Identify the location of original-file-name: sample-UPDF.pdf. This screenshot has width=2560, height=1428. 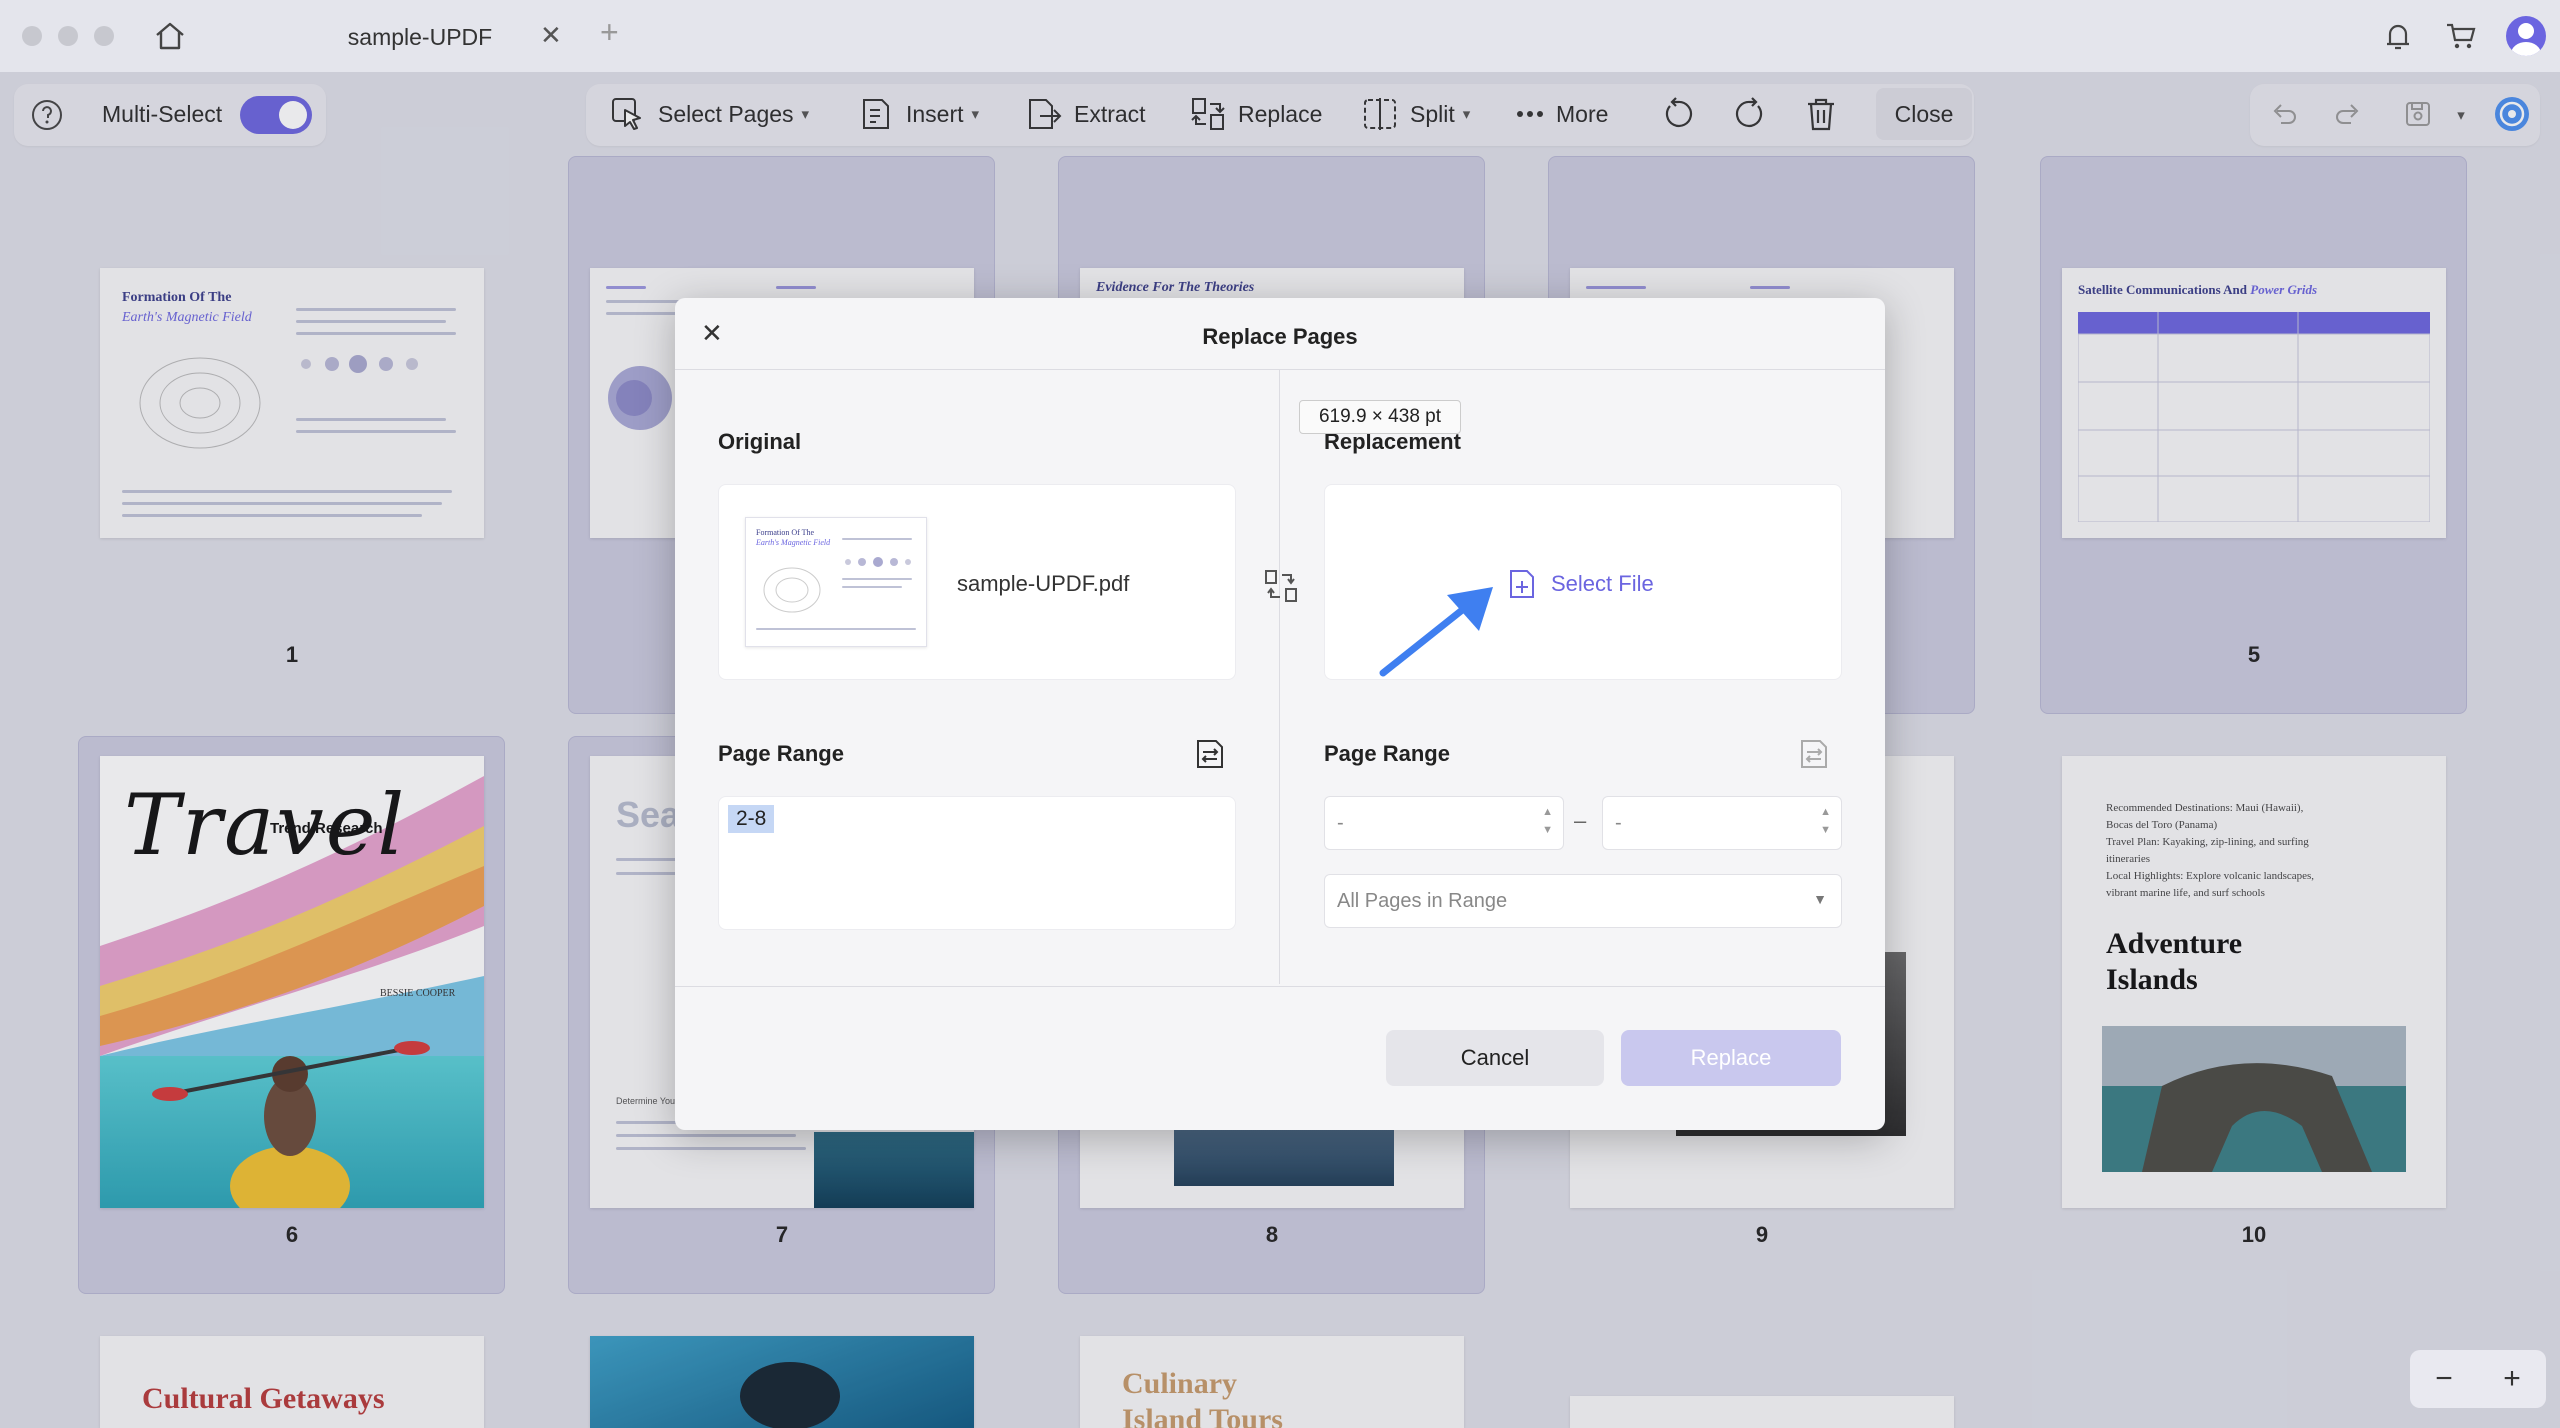
(1043, 583).